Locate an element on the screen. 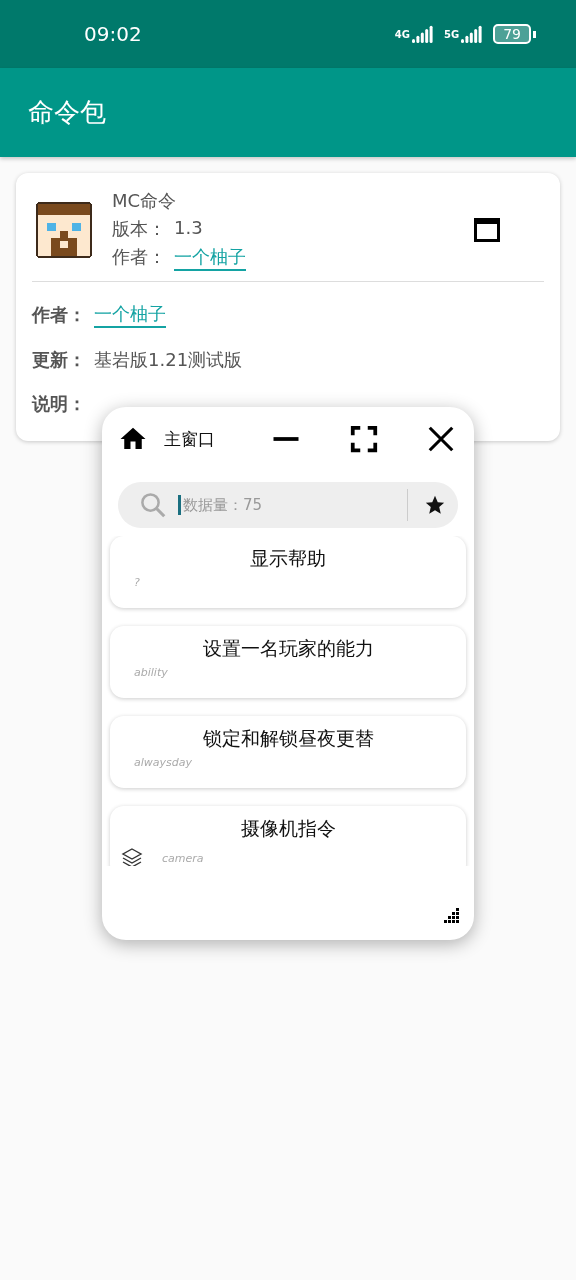 This screenshot has width=576, height=1280. command-name: camera is located at coordinates (183, 858).